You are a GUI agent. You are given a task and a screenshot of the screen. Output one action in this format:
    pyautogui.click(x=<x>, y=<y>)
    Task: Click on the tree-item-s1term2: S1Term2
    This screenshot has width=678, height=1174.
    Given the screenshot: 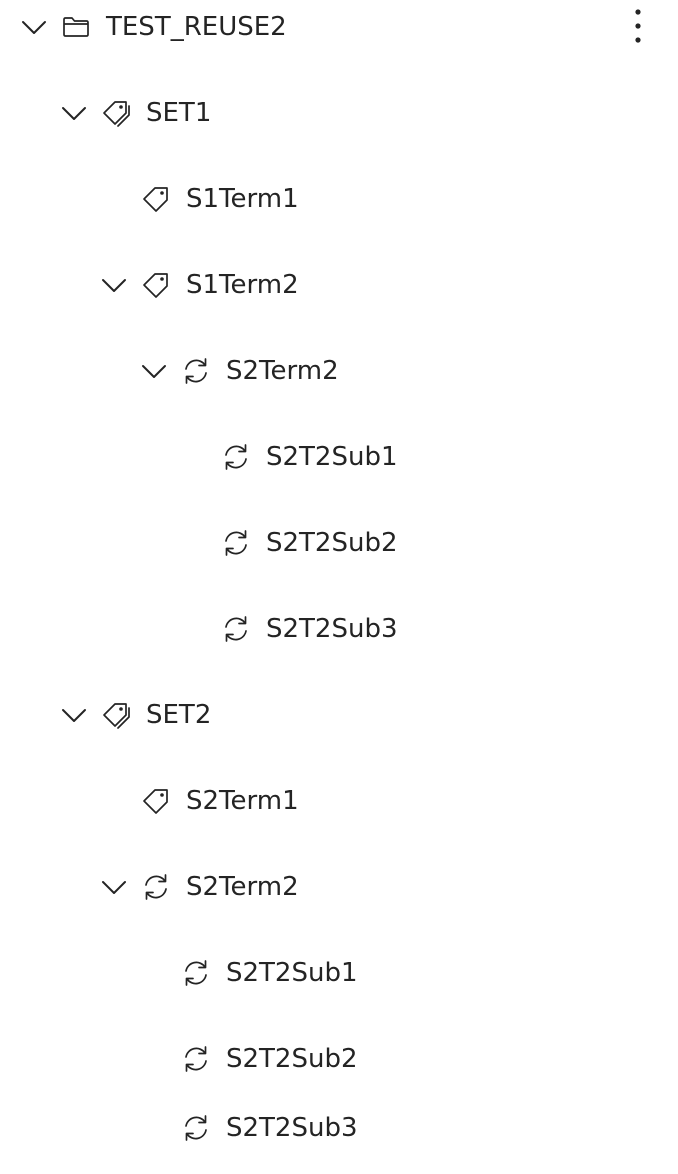 What is the action you would take?
    pyautogui.click(x=339, y=285)
    